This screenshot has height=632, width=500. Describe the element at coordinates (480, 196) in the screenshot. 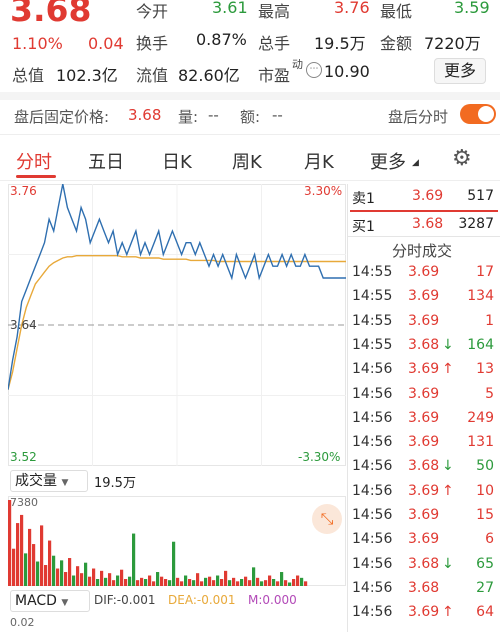

I see `sell-1-volume: 517` at that location.